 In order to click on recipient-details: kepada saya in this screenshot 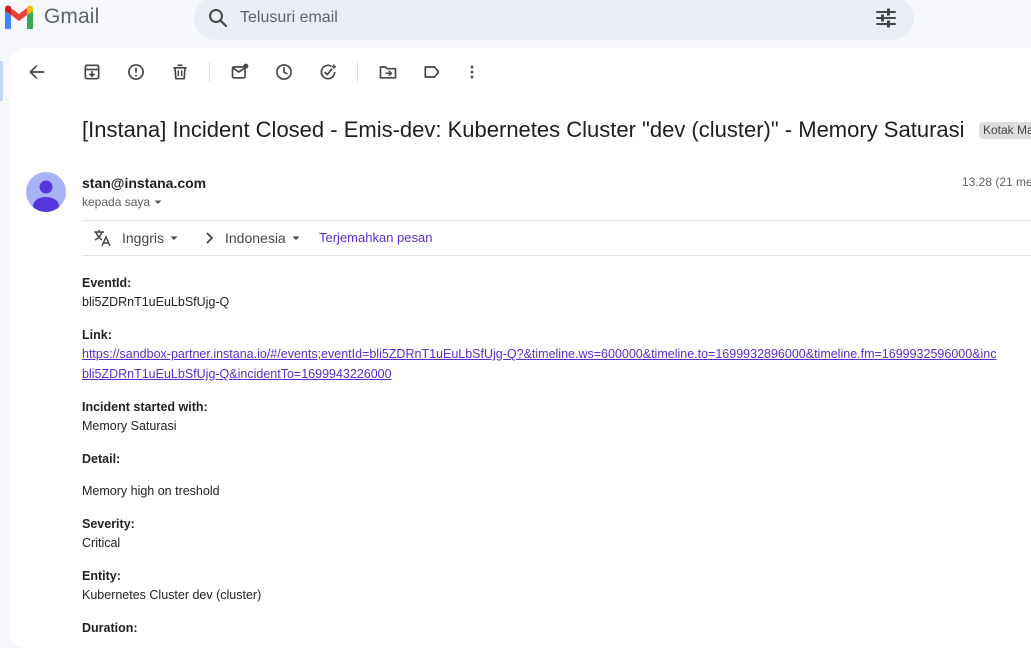, I will do `click(123, 202)`.